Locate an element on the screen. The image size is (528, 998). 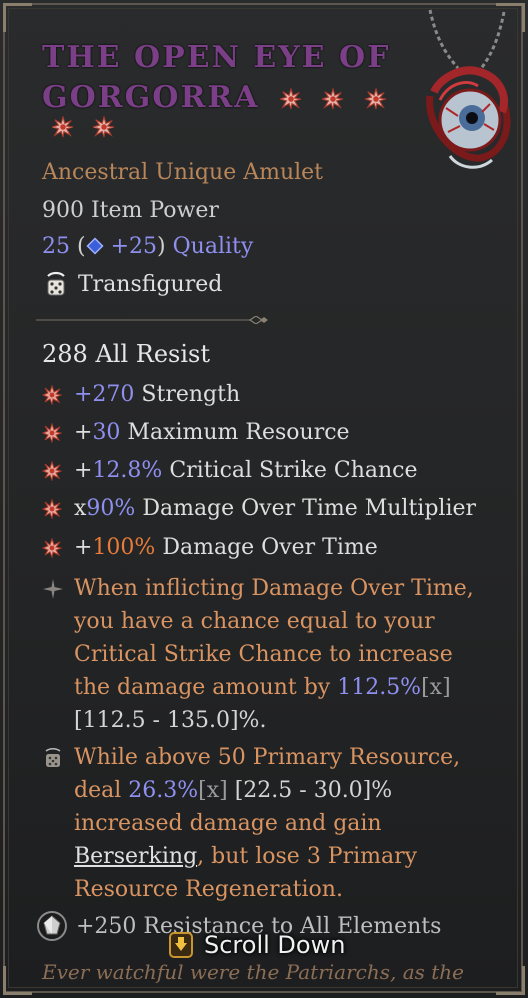
scroll-down-hint: Scroll Down is located at coordinates (256, 945).